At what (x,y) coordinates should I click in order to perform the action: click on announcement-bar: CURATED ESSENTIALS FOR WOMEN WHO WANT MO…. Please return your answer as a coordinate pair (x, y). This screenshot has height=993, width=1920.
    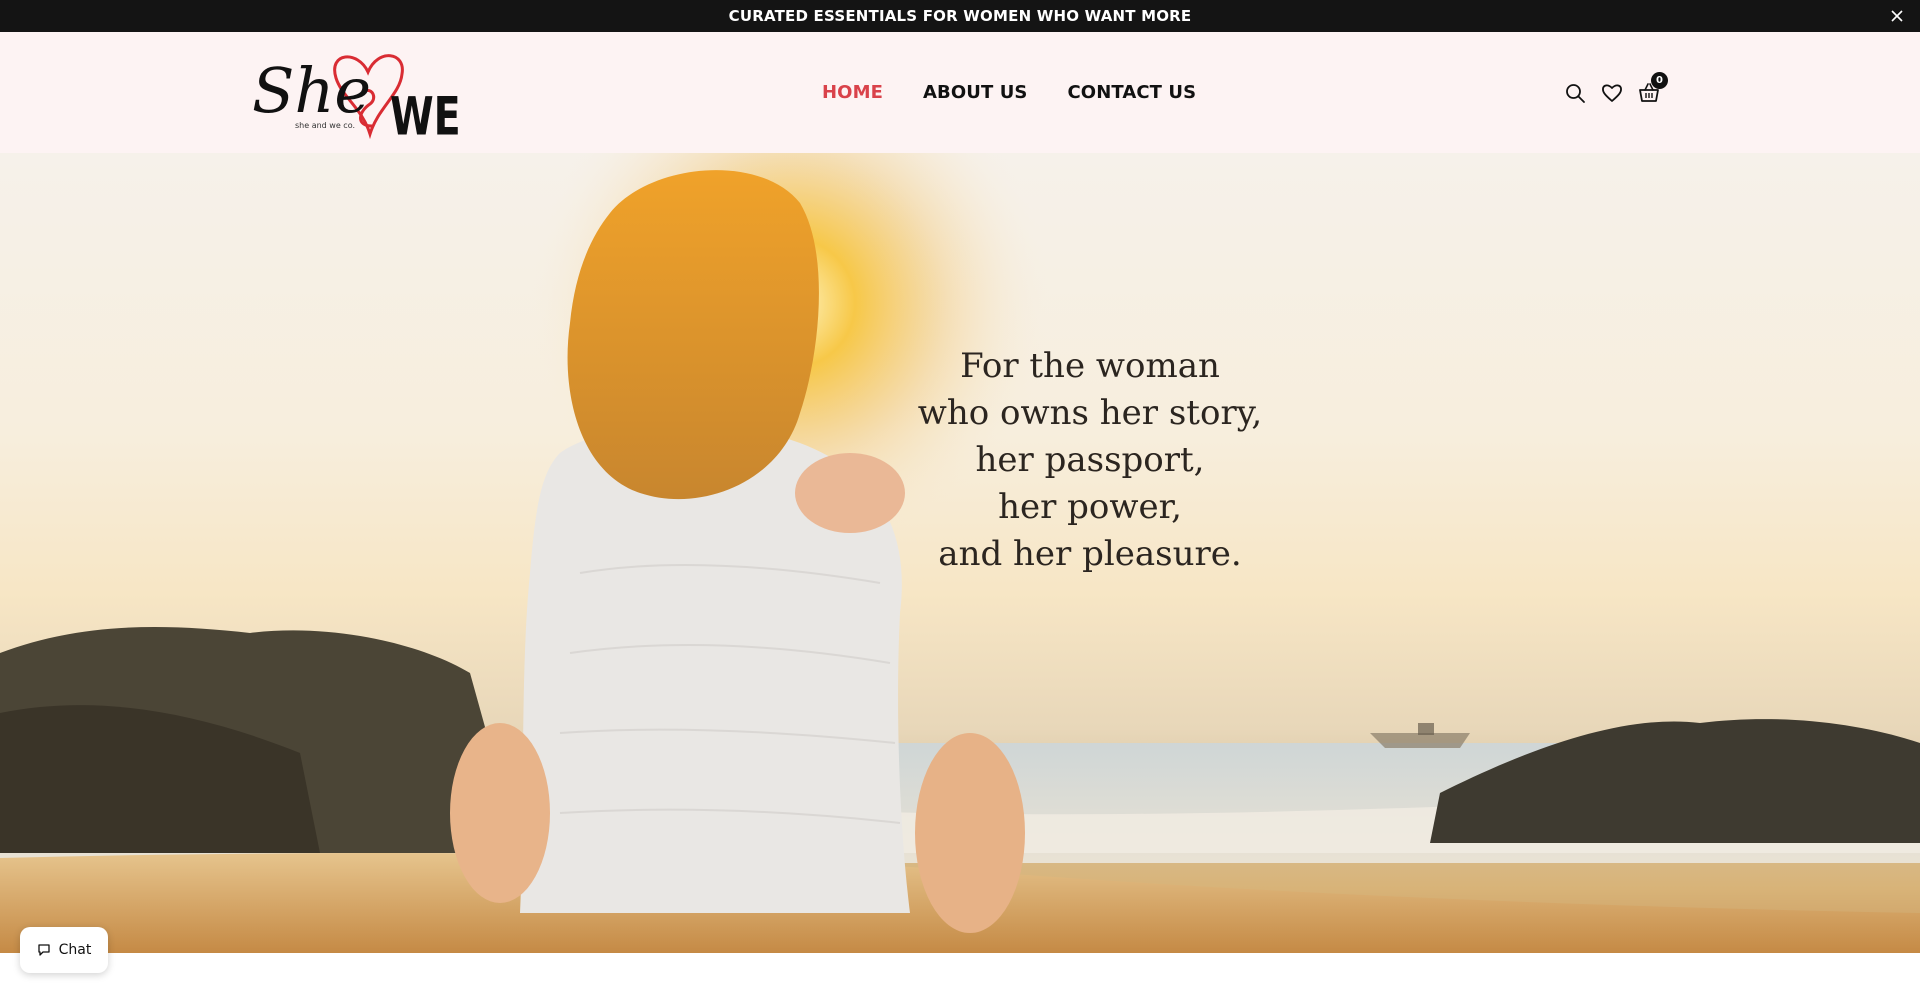
    Looking at the image, I should click on (960, 16).